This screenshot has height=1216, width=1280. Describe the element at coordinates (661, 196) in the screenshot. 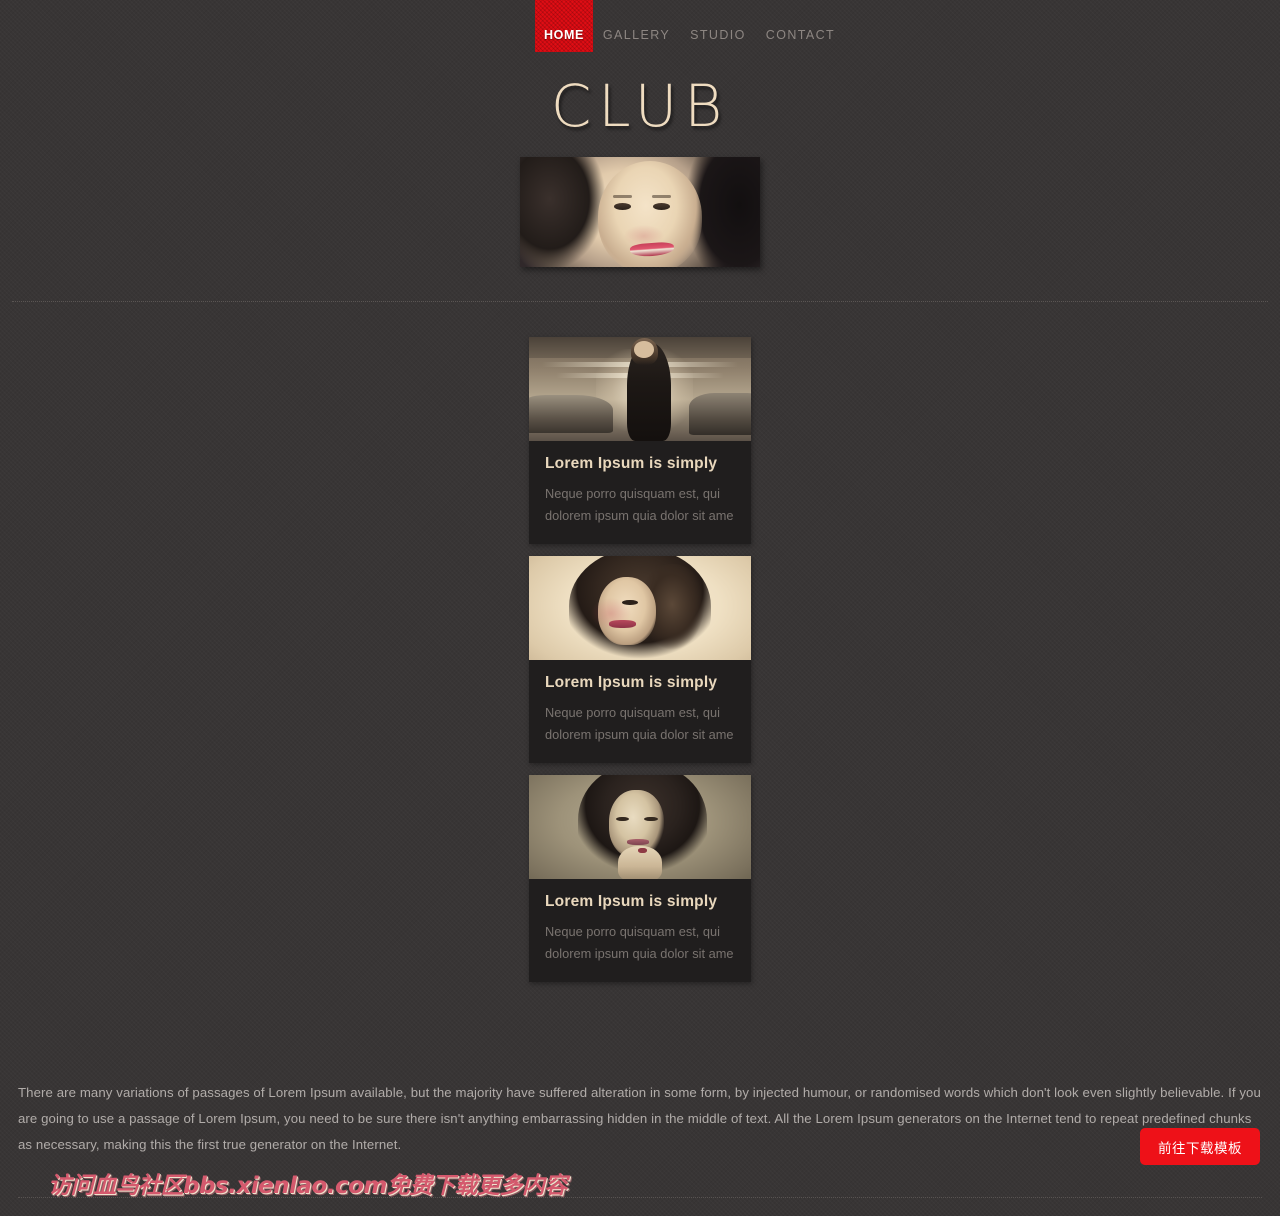

I see `hero-brow-right` at that location.